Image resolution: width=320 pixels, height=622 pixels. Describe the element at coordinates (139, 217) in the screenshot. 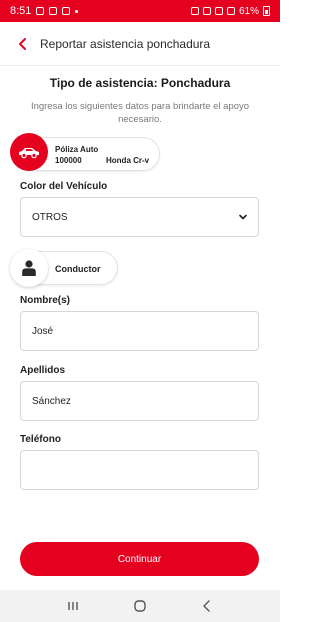

I see `vehicle-color-select: OTROS` at that location.